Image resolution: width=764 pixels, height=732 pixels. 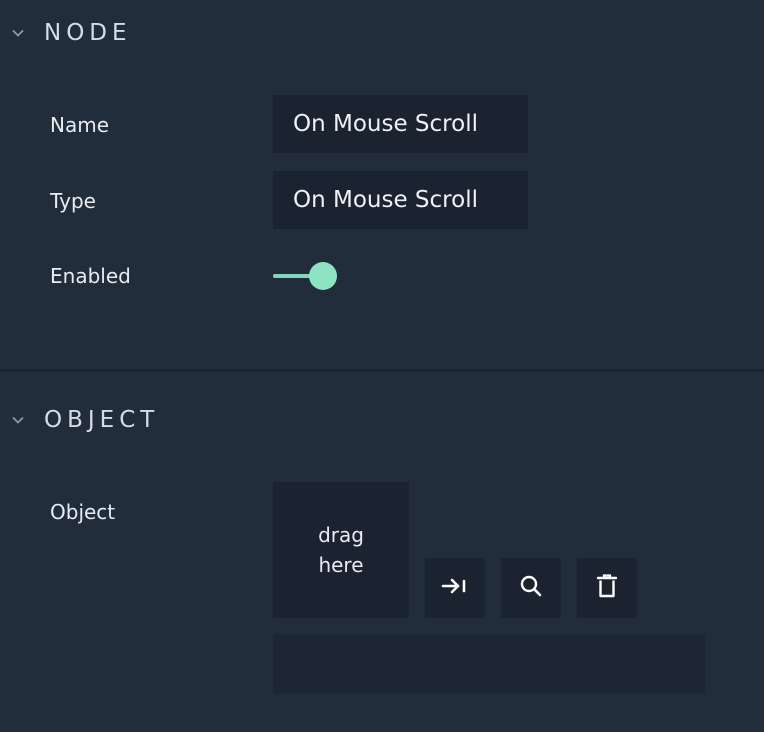 What do you see at coordinates (80, 125) in the screenshot?
I see `name-label: Name` at bounding box center [80, 125].